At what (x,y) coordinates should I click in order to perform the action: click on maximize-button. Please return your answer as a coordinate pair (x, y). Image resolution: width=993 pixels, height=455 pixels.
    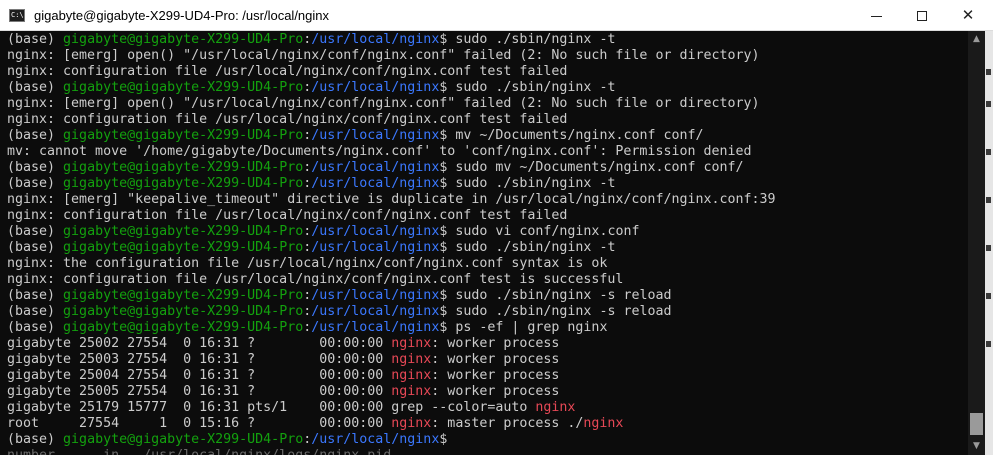
    Looking at the image, I should click on (922, 15).